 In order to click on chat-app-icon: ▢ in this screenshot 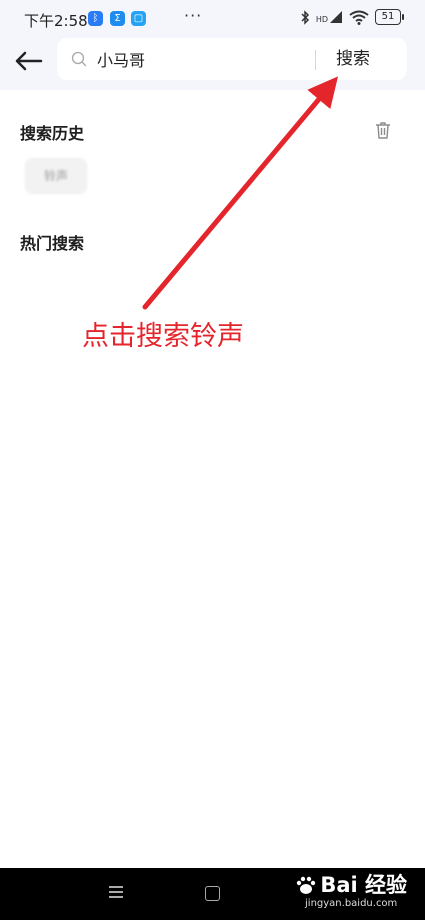, I will do `click(138, 18)`.